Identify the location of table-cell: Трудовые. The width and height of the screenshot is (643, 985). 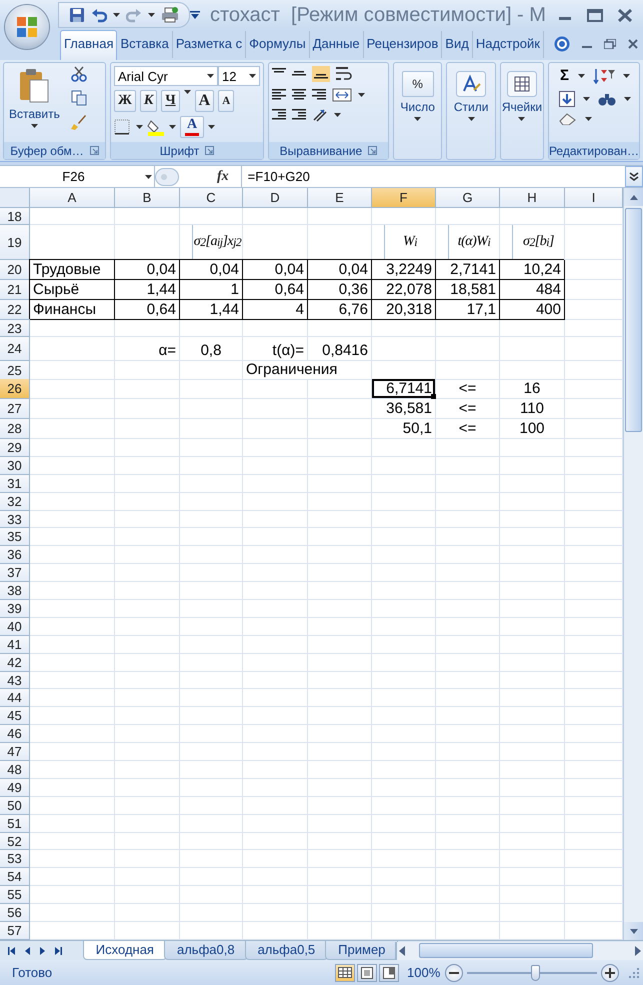
(72, 270).